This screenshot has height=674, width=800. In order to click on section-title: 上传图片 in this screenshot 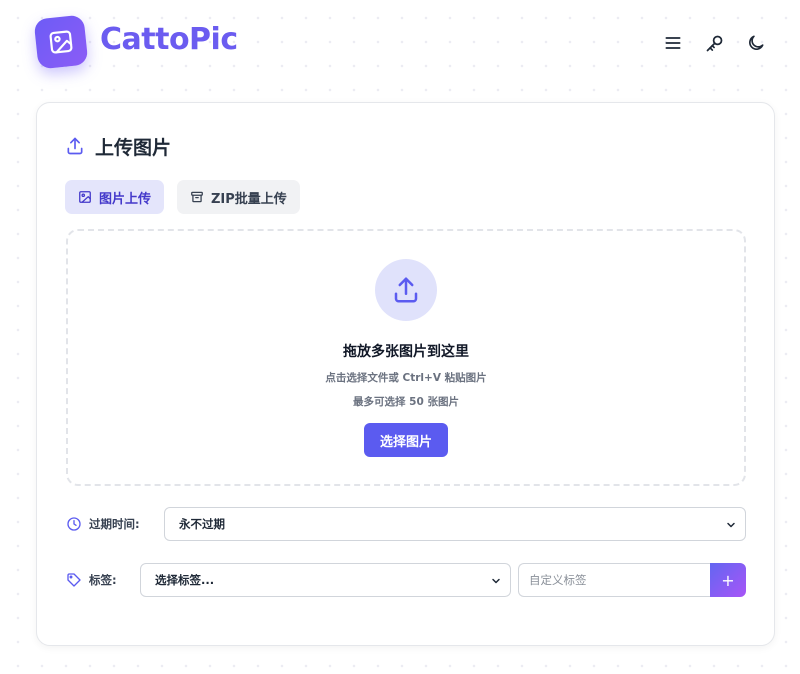, I will do `click(118, 146)`.